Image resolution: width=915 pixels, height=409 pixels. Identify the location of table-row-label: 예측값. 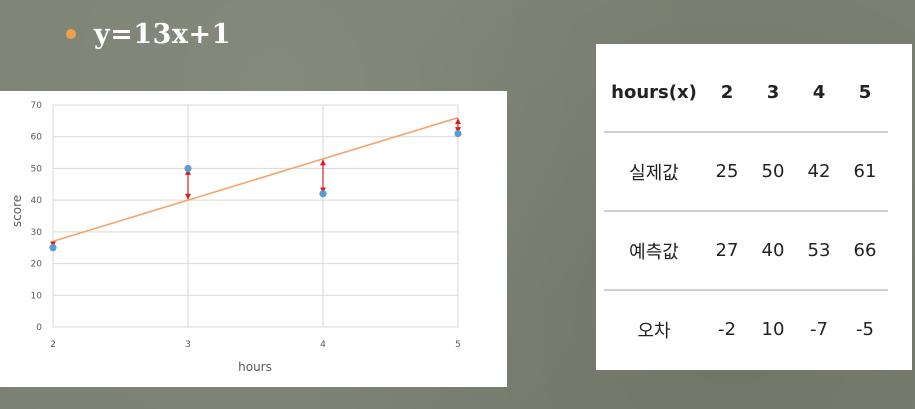
(654, 251).